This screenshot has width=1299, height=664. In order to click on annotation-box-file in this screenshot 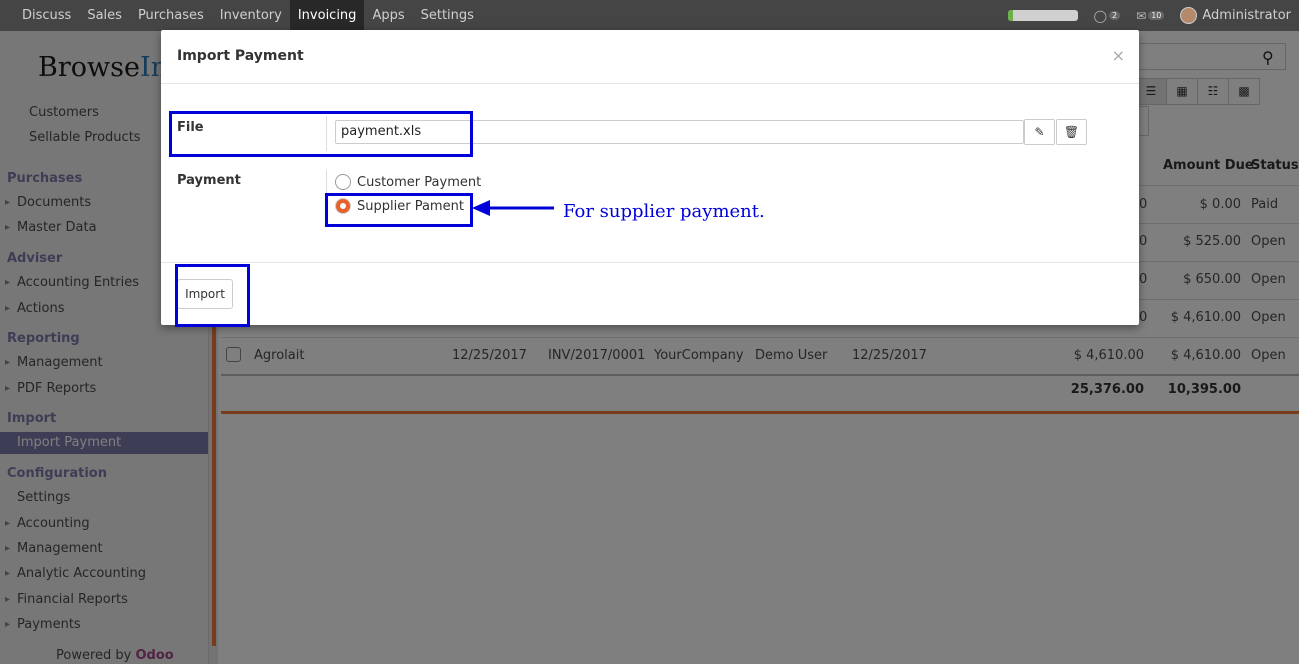, I will do `click(321, 134)`.